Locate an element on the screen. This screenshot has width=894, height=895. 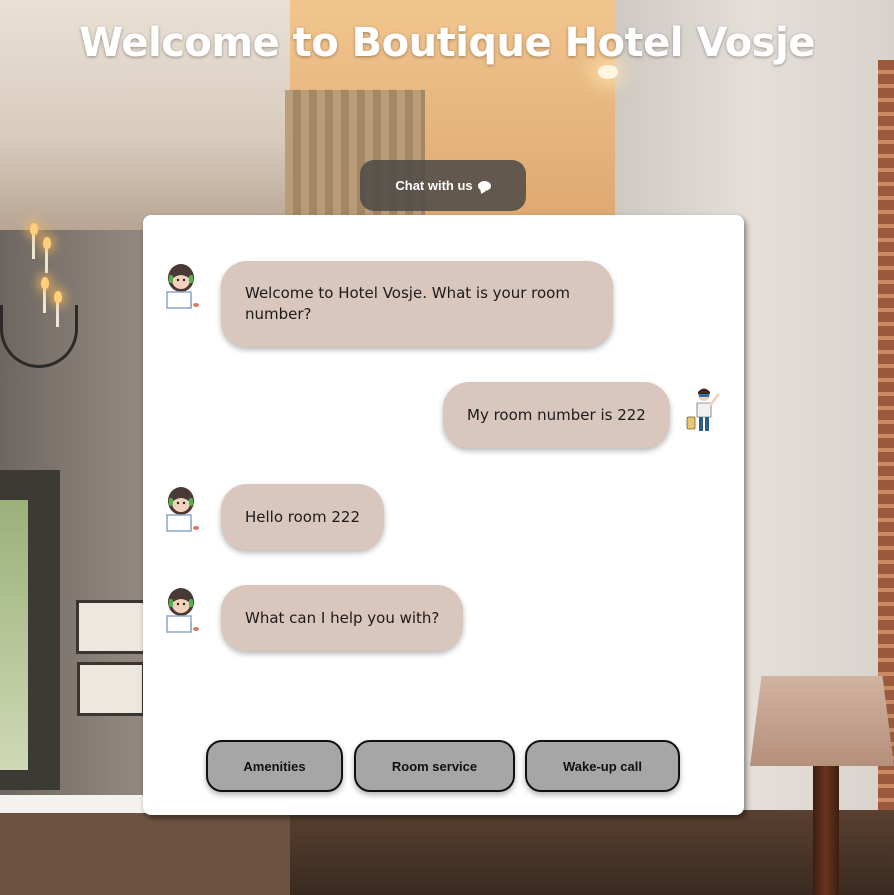
page-title: Welcome to Boutique Hotel Vosje is located at coordinates (447, 43).